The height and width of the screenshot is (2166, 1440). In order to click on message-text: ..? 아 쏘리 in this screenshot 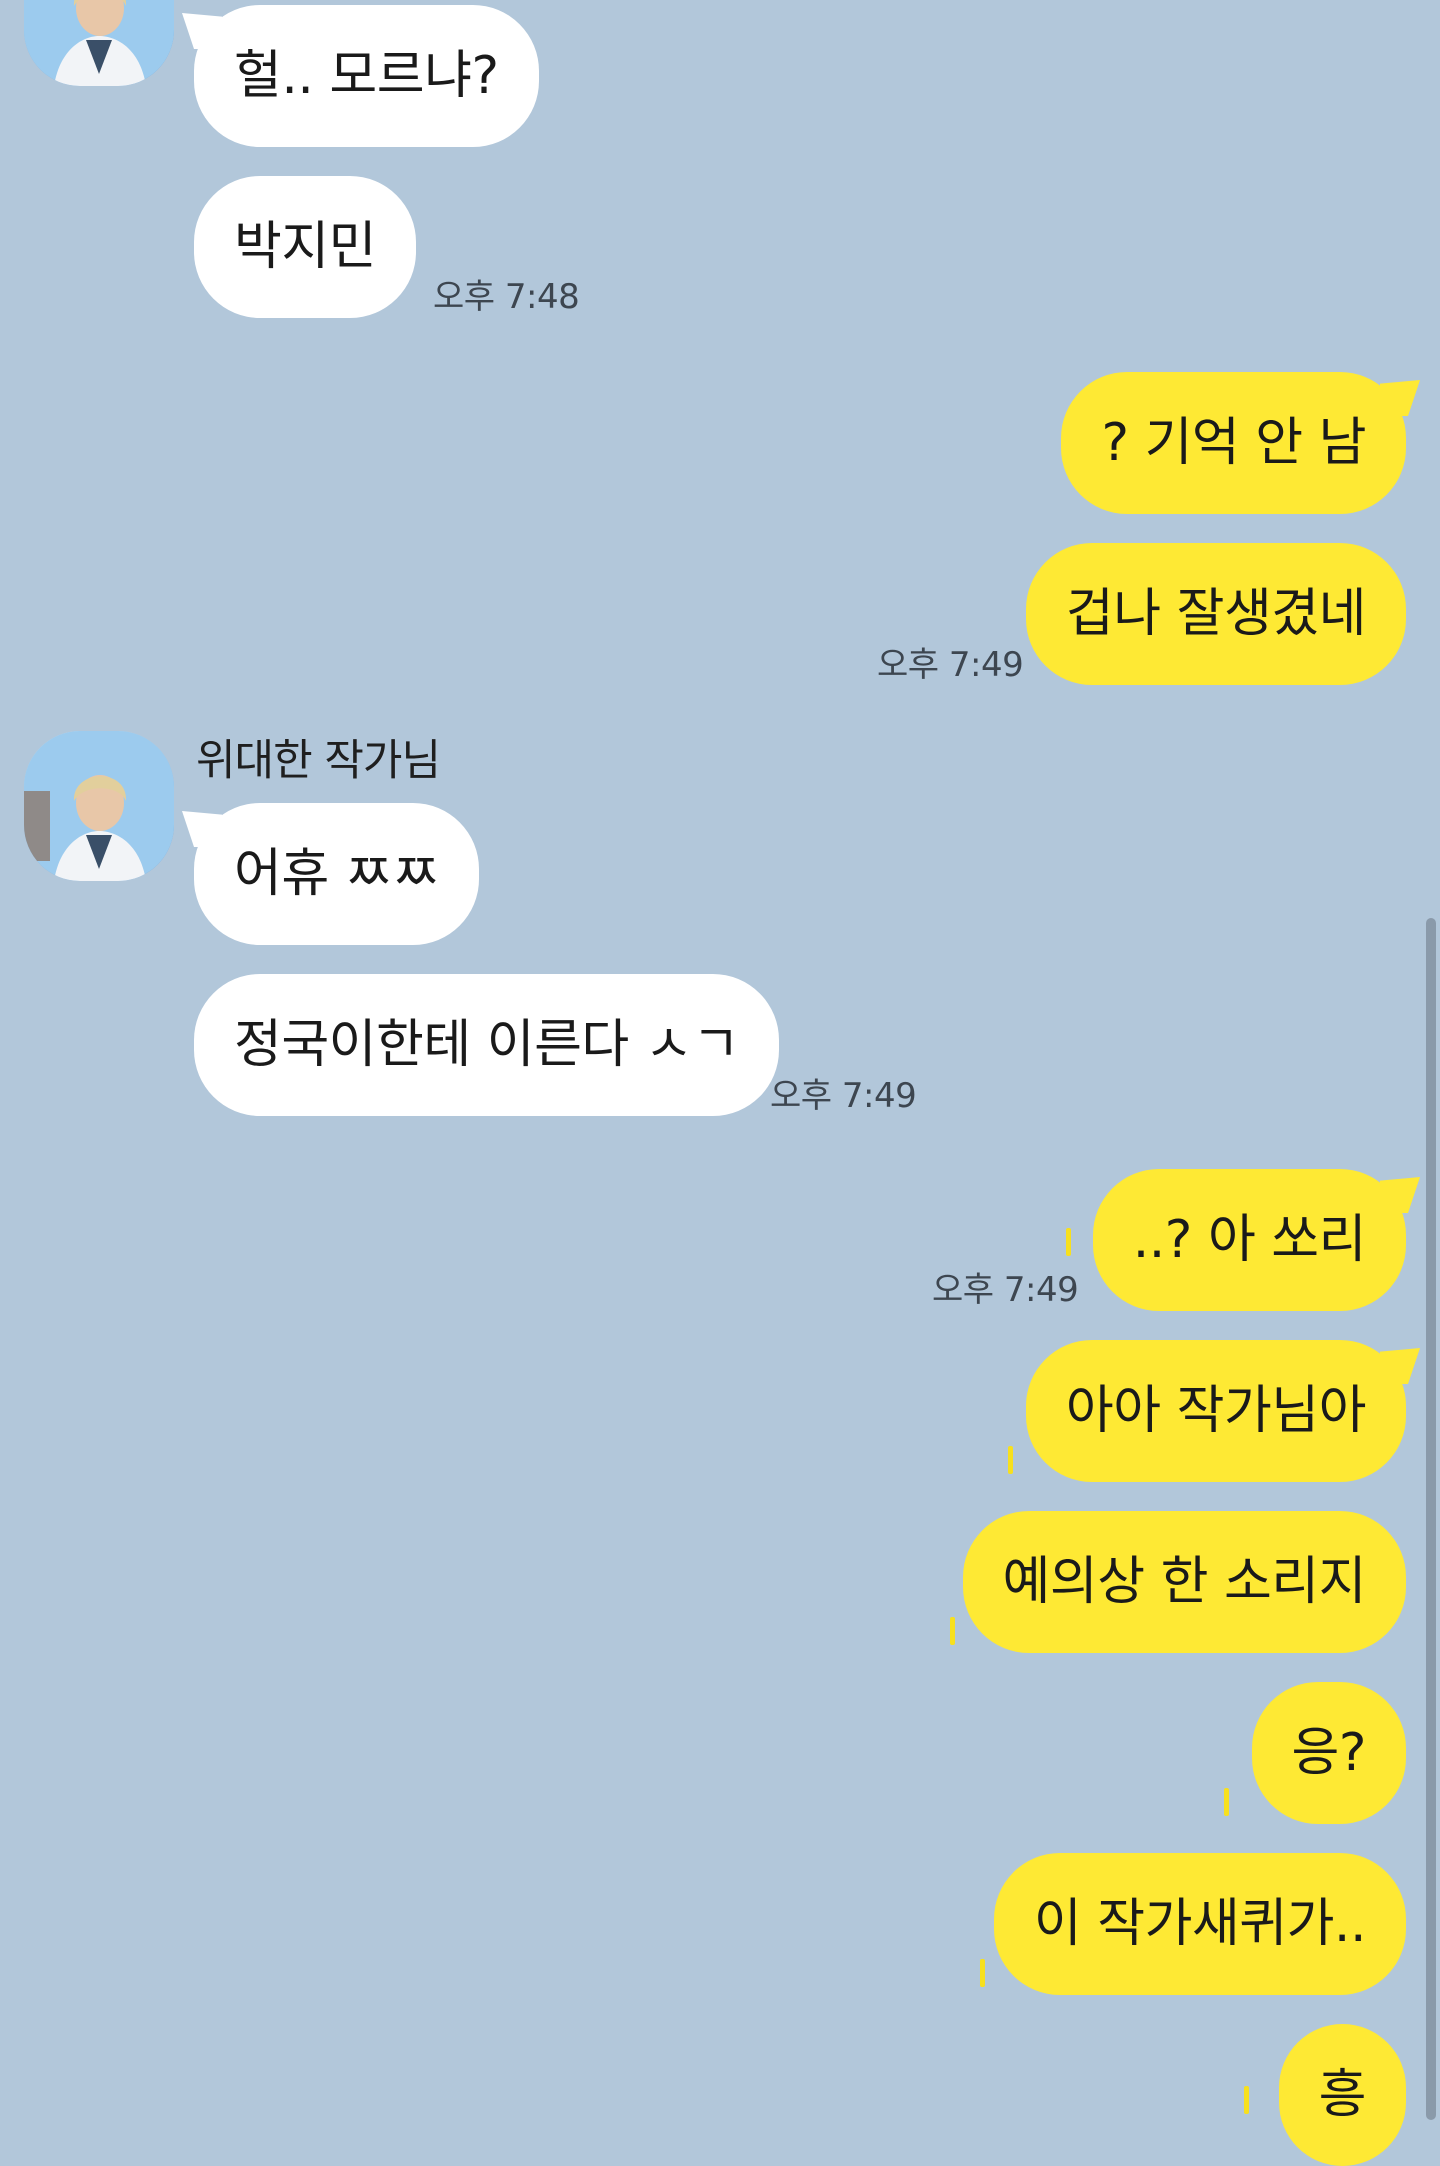, I will do `click(1249, 1240)`.